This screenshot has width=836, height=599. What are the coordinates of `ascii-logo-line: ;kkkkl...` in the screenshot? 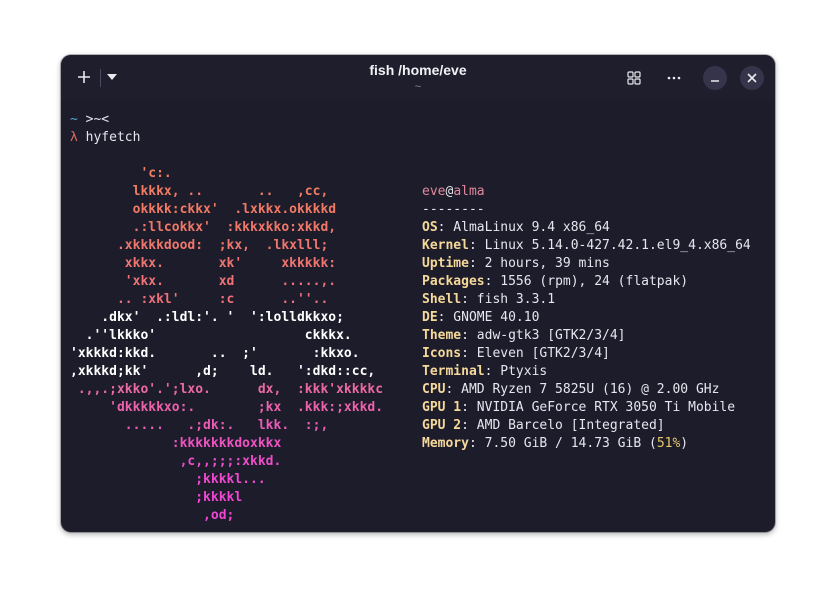 It's located at (168, 479).